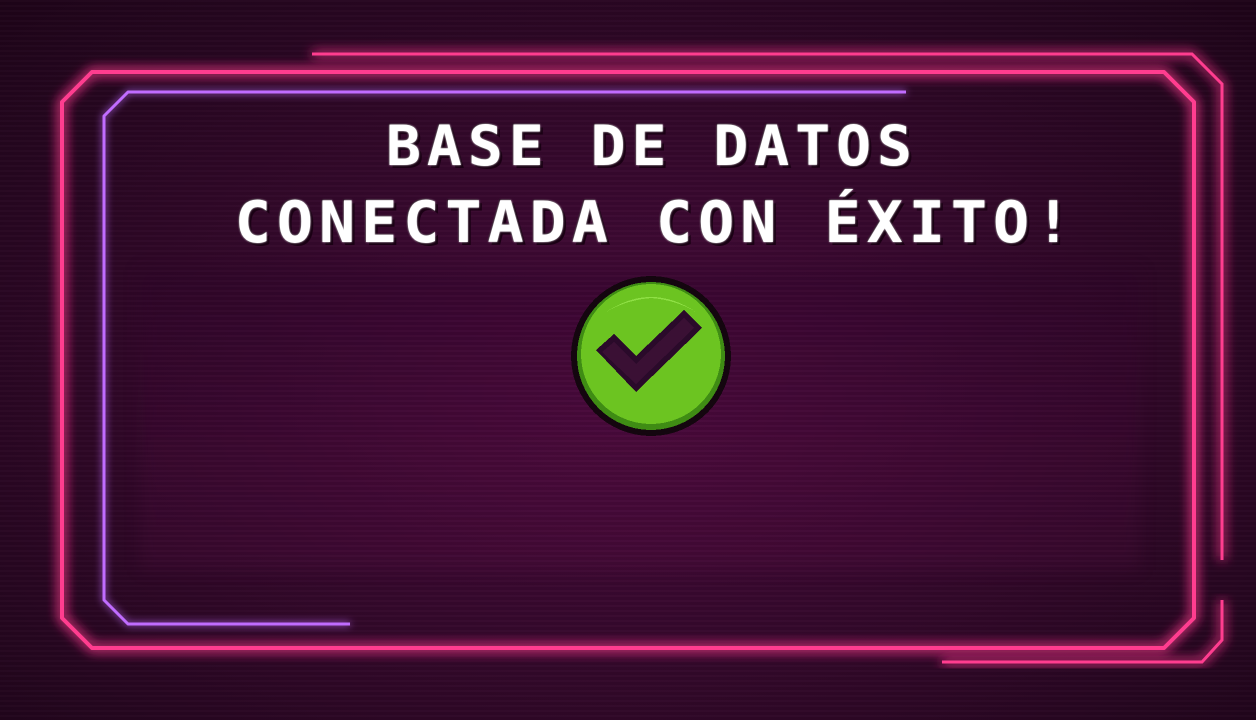 The height and width of the screenshot is (720, 1256). I want to click on title-line-2: CONECTADA CON ÉXITO!, so click(656, 223).